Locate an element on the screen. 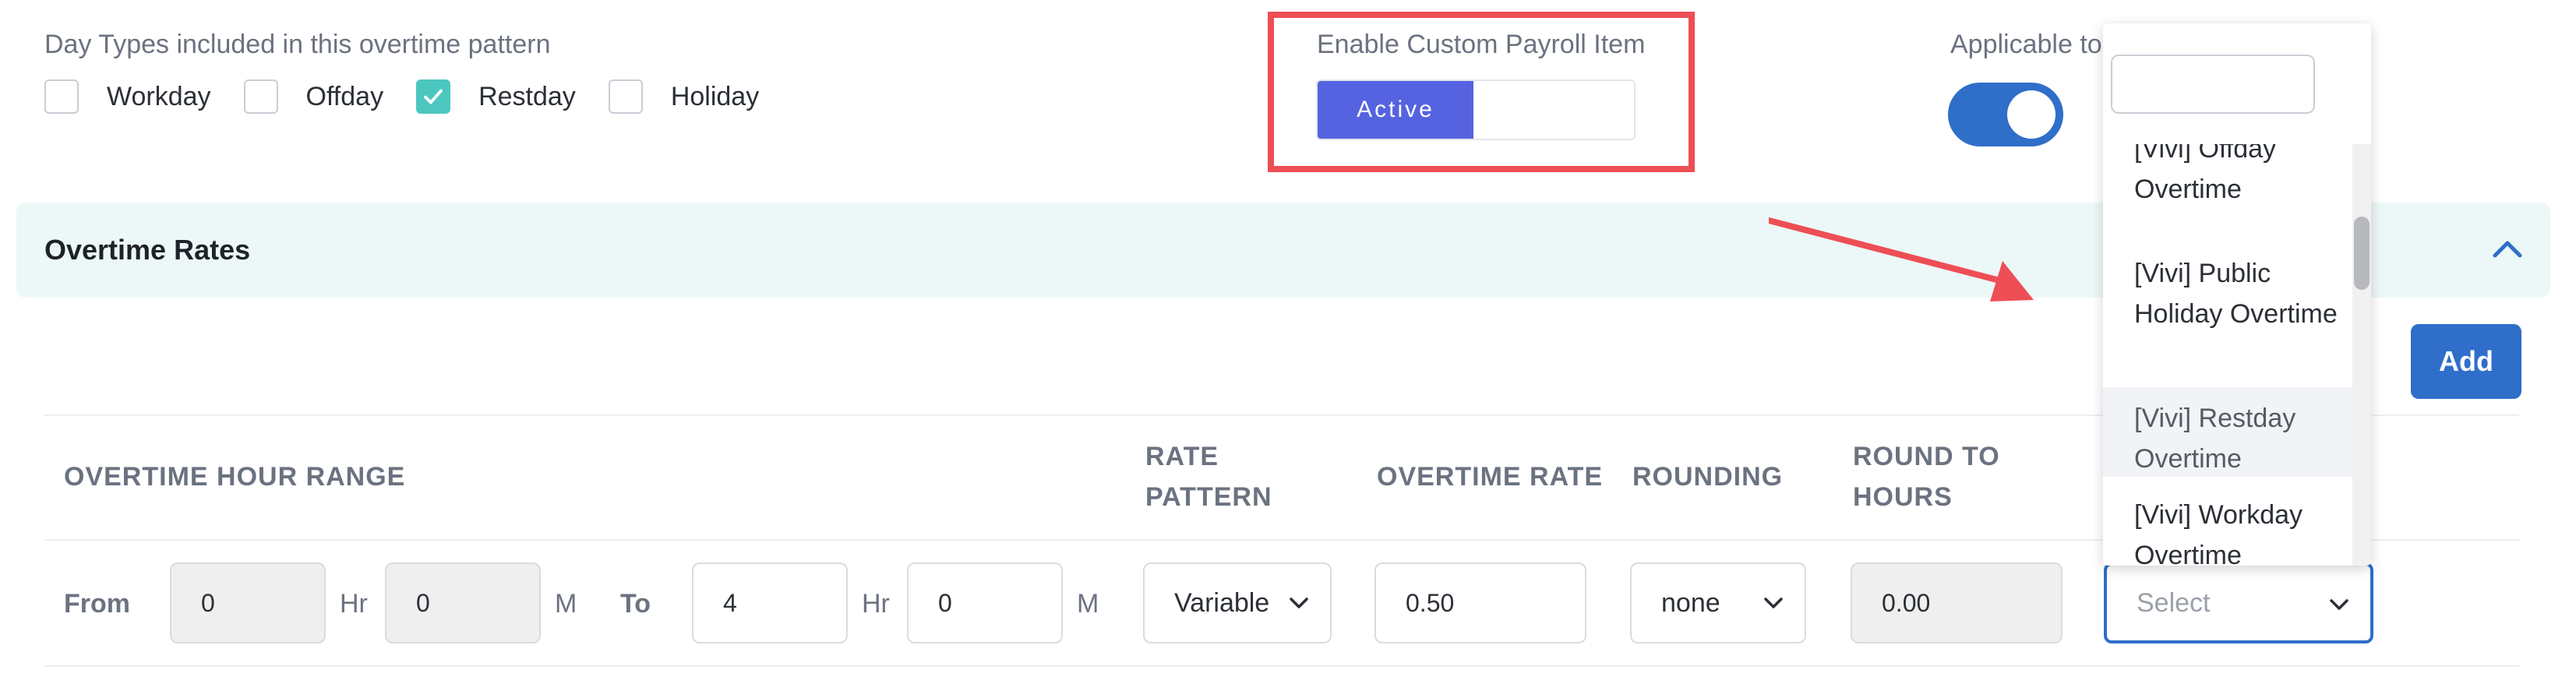  to-minutes-input: 0 is located at coordinates (985, 603).